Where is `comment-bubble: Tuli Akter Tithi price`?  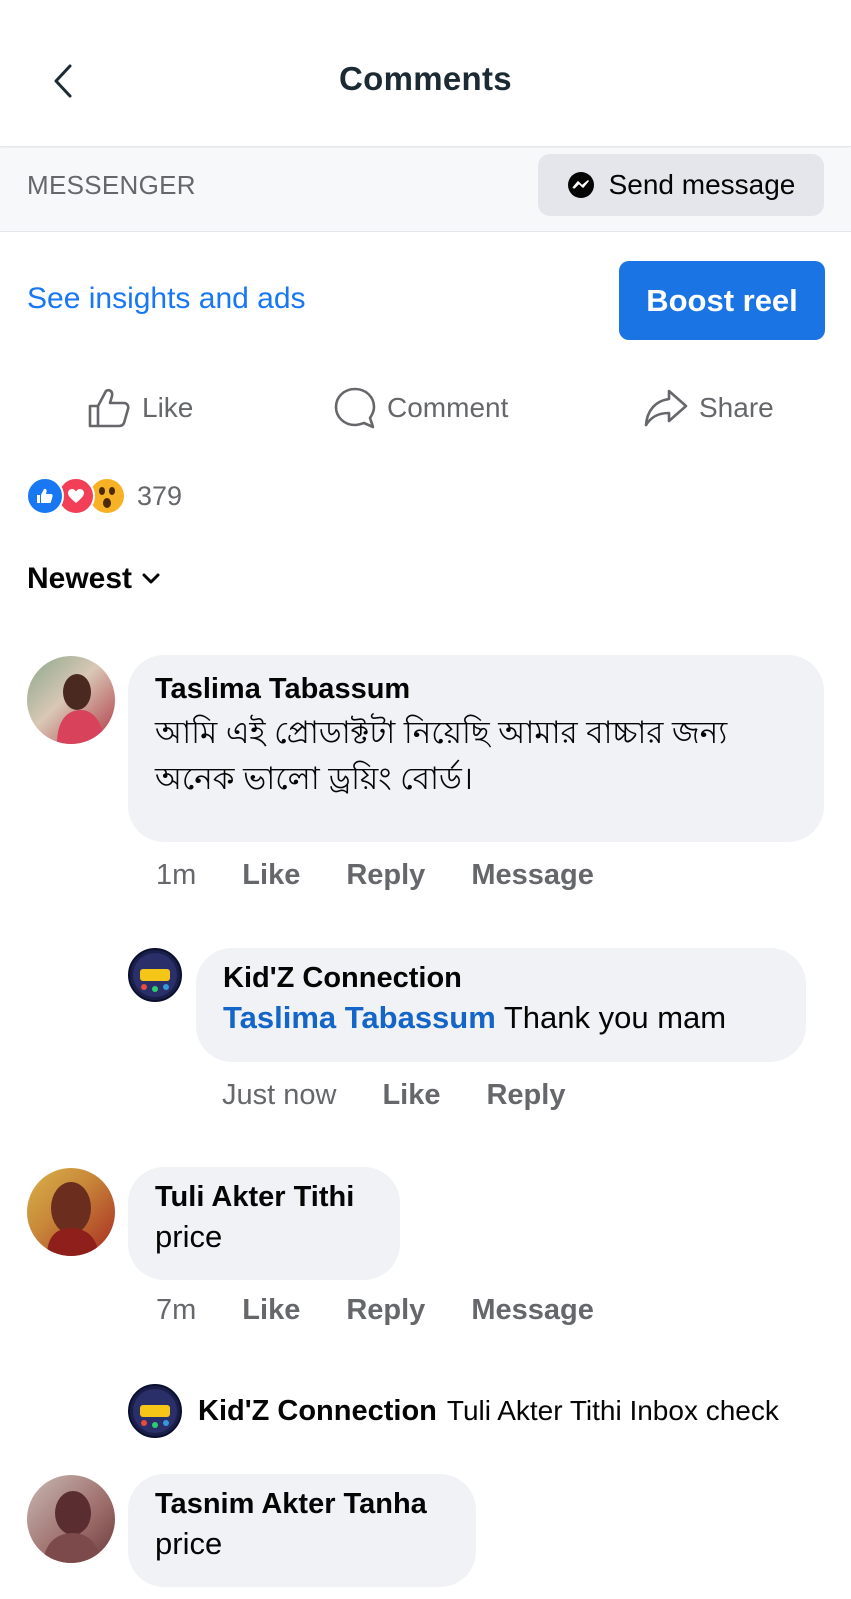 comment-bubble: Tuli Akter Tithi price is located at coordinates (264, 1223).